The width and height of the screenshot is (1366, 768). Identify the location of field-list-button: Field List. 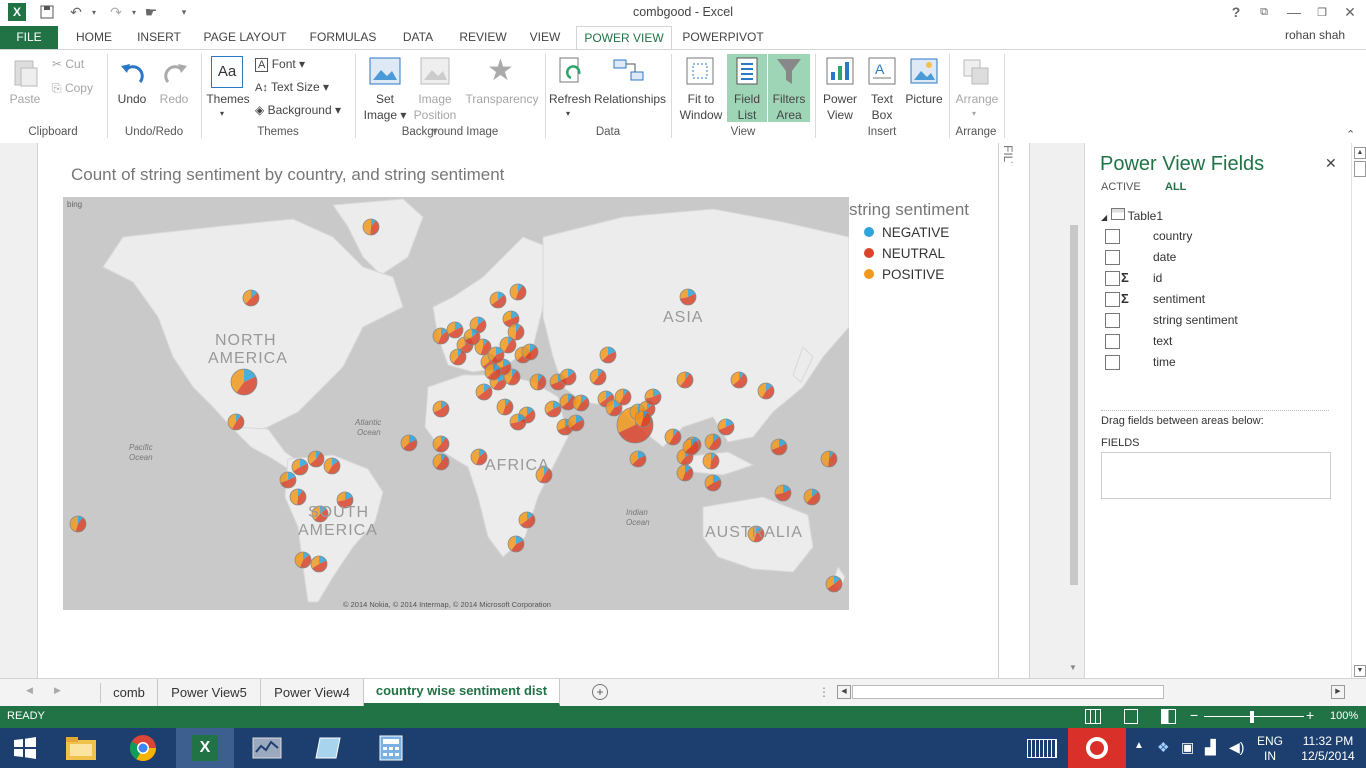
(747, 107).